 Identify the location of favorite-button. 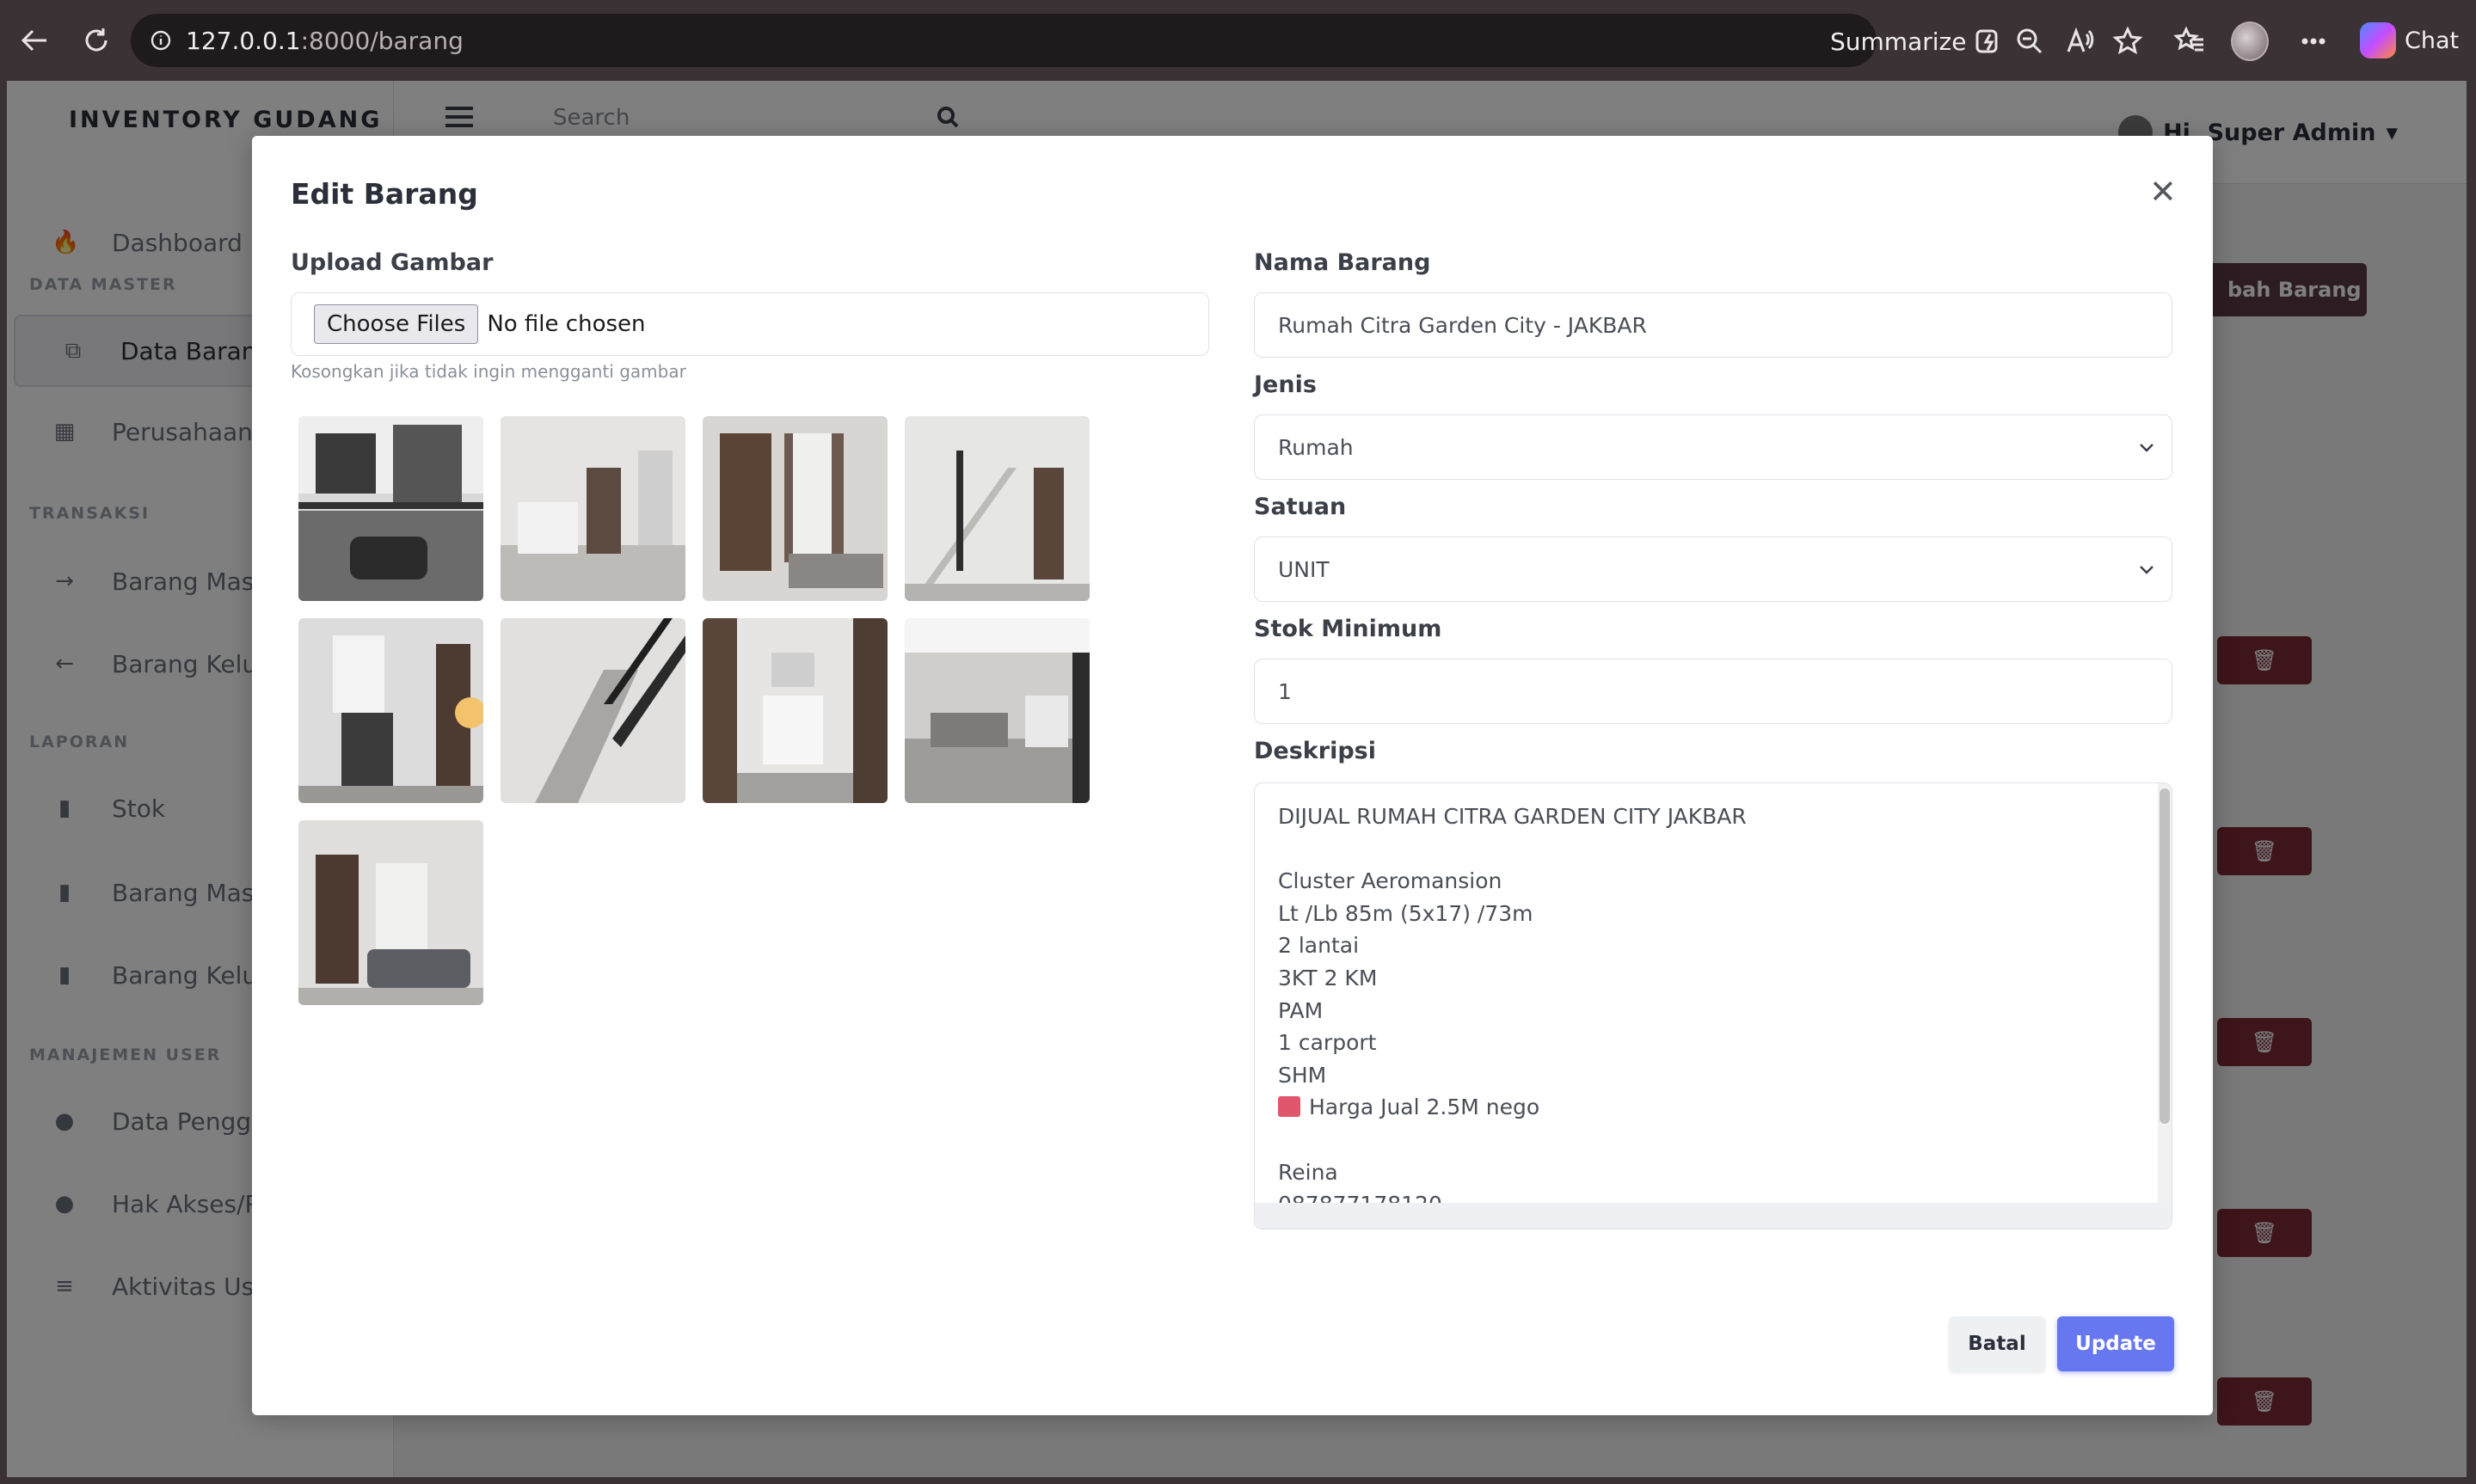
(2128, 41).